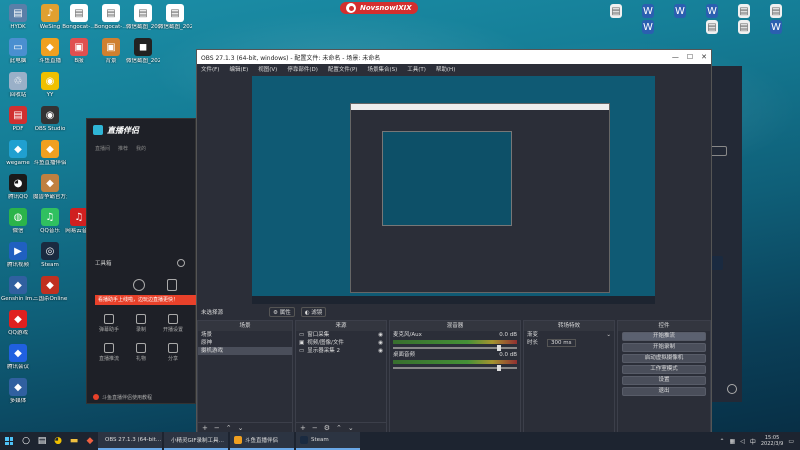  Describe the element at coordinates (181, 263) in the screenshot. I see `toolbox-toggle-icon` at that location.